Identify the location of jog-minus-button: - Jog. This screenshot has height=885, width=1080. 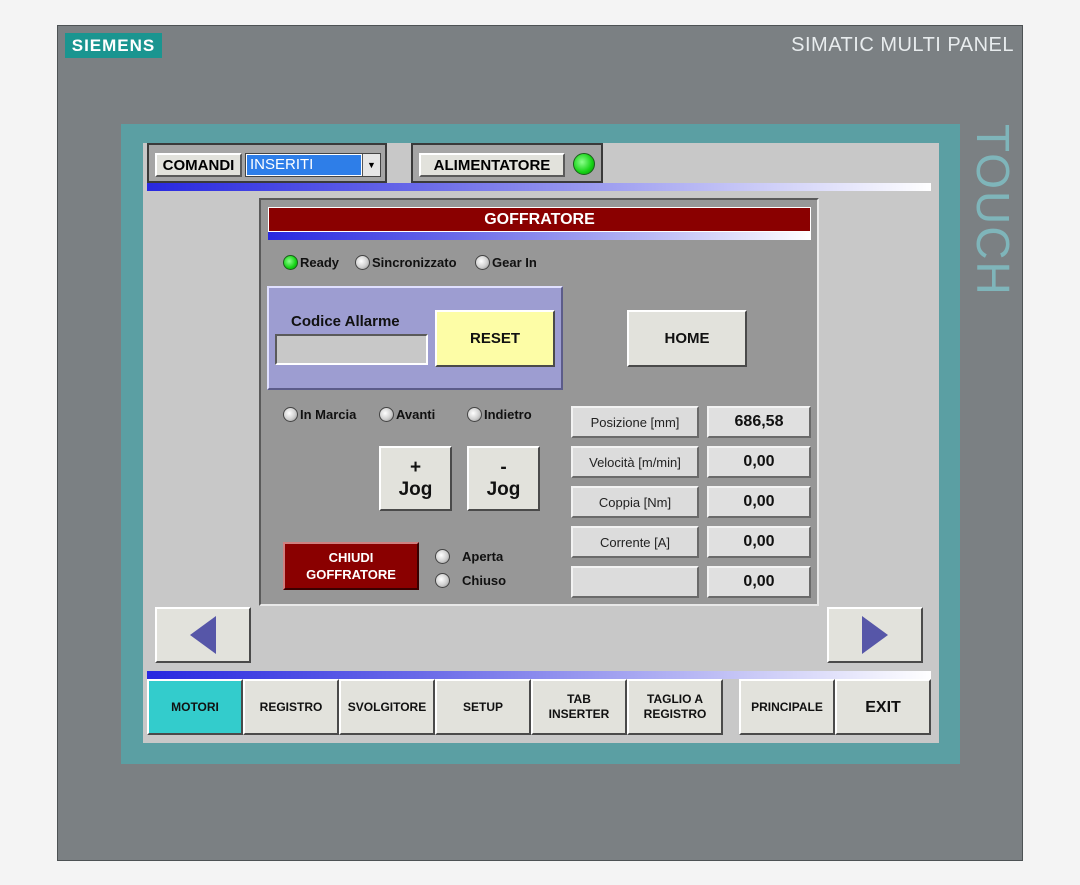
(503, 478).